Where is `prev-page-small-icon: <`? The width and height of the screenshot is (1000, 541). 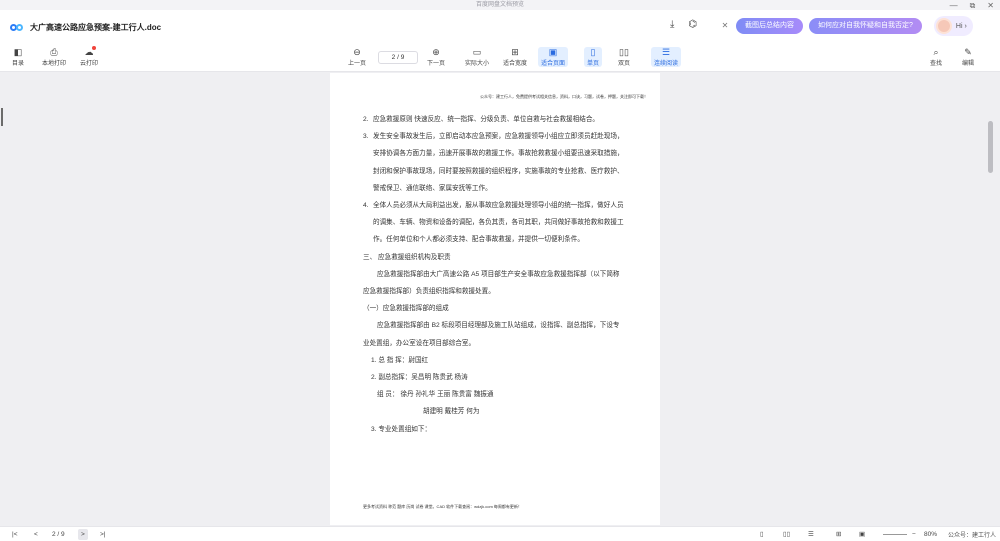 prev-page-small-icon: < is located at coordinates (36, 534).